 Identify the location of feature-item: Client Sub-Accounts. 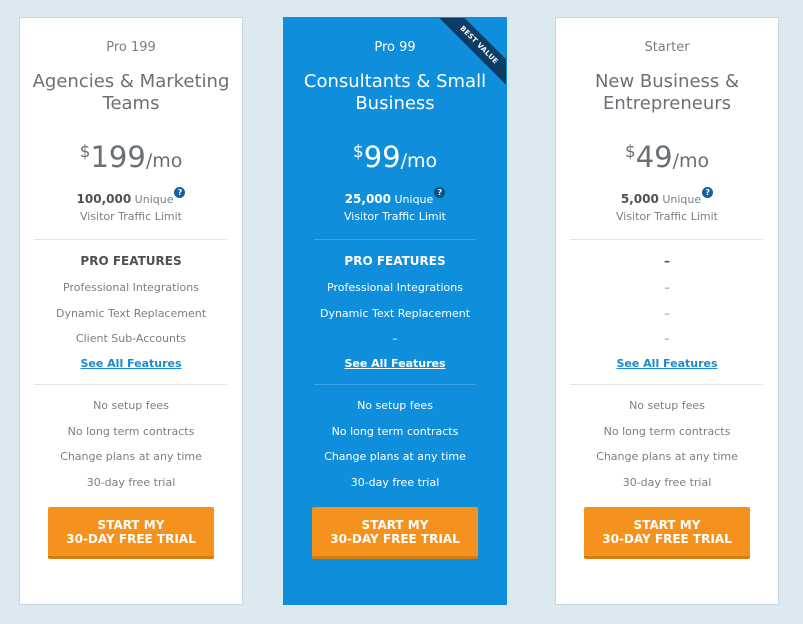
(131, 338).